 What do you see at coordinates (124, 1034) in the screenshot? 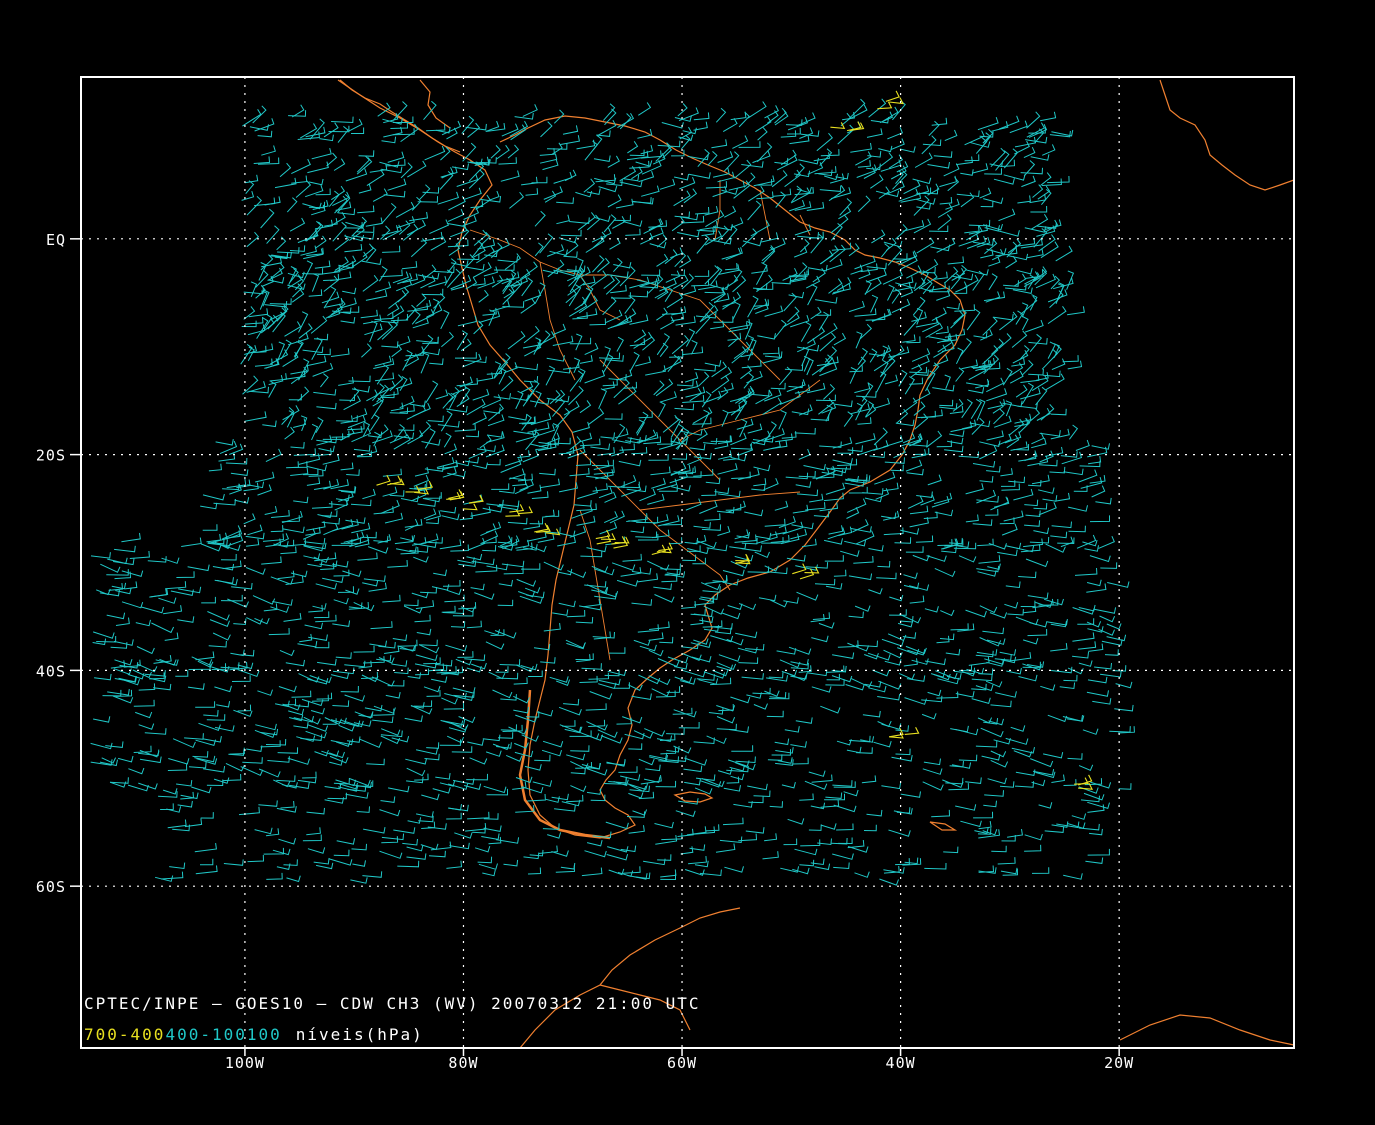
I see `legend-level-700-400: 700-400` at bounding box center [124, 1034].